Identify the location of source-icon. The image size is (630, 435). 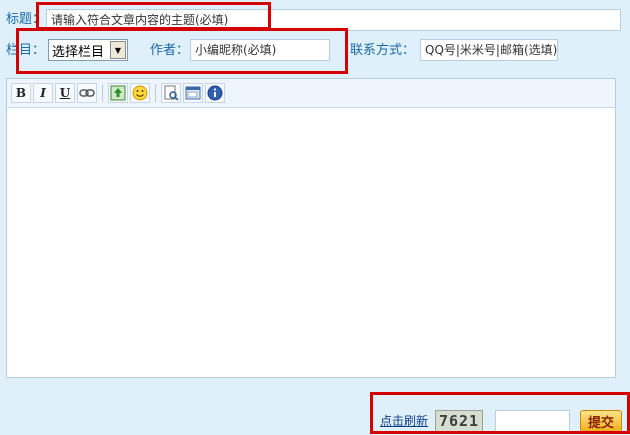
(193, 93).